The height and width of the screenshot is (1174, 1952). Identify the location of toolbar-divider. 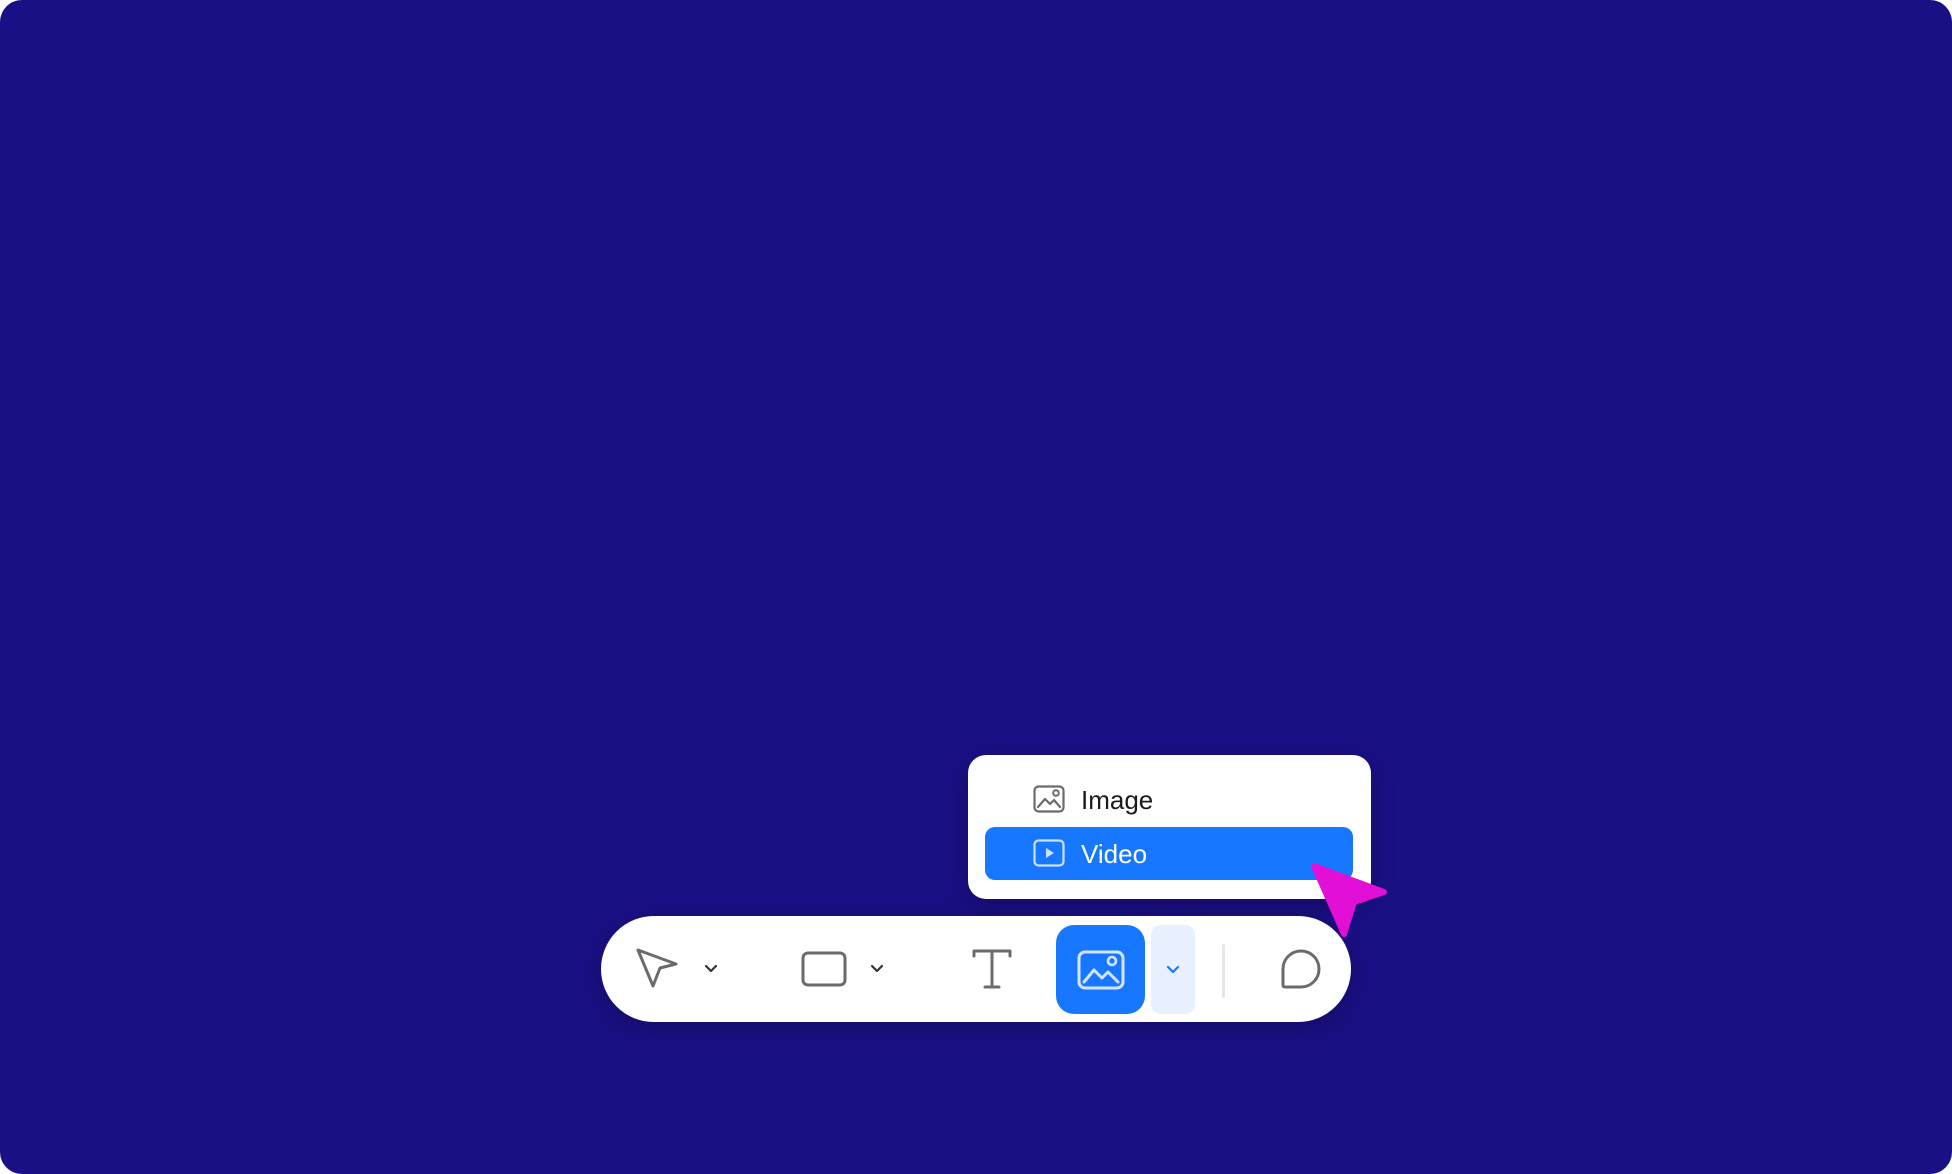
(1223, 971).